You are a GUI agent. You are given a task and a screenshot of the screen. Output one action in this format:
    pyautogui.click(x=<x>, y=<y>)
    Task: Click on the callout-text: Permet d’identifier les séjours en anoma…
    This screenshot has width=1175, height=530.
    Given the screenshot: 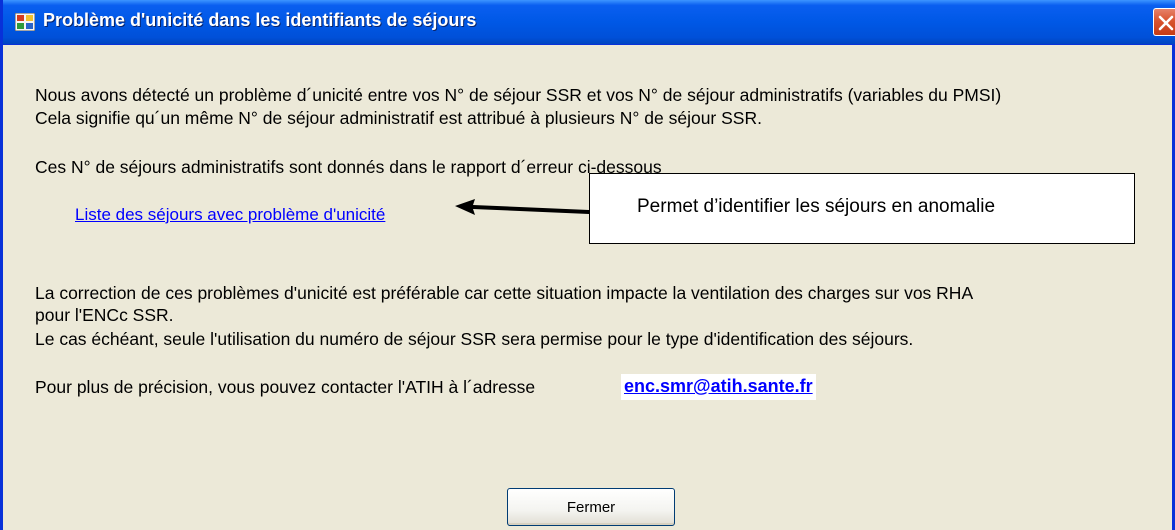 What is the action you would take?
    pyautogui.click(x=816, y=206)
    